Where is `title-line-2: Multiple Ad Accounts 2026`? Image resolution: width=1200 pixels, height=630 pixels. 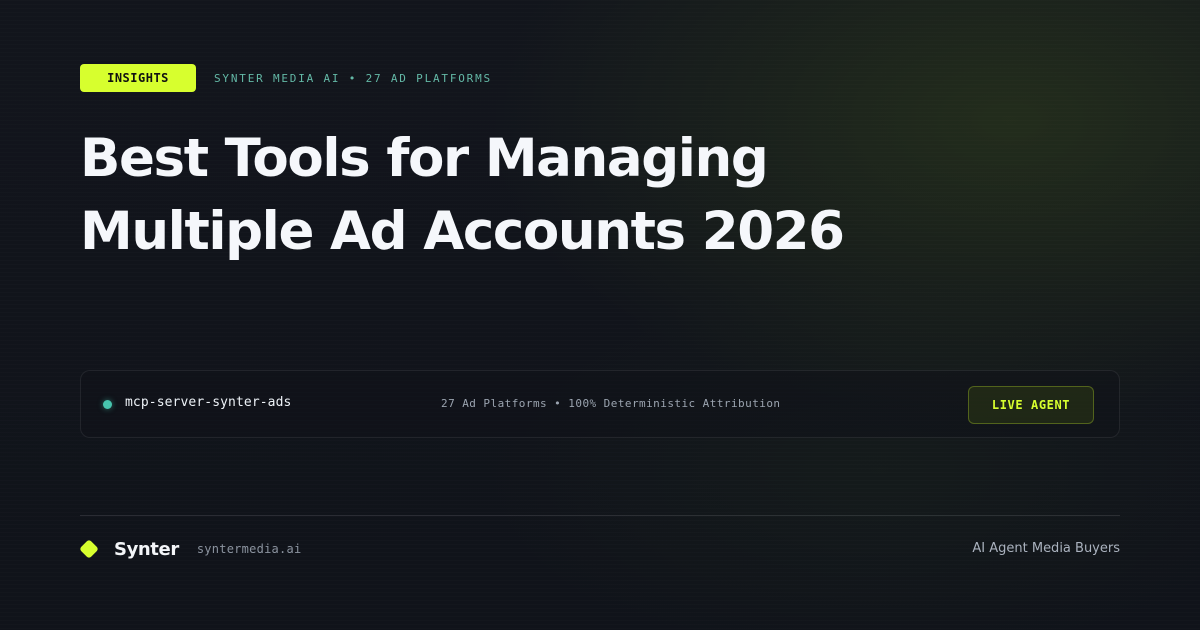 title-line-2: Multiple Ad Accounts 2026 is located at coordinates (462, 231).